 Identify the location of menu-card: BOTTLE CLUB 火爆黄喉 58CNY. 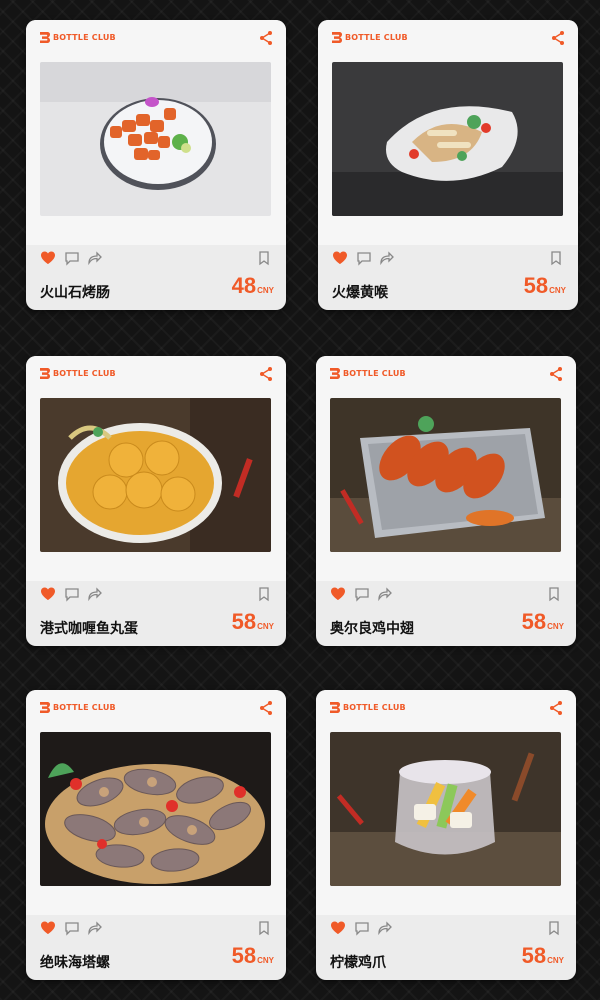
(448, 165).